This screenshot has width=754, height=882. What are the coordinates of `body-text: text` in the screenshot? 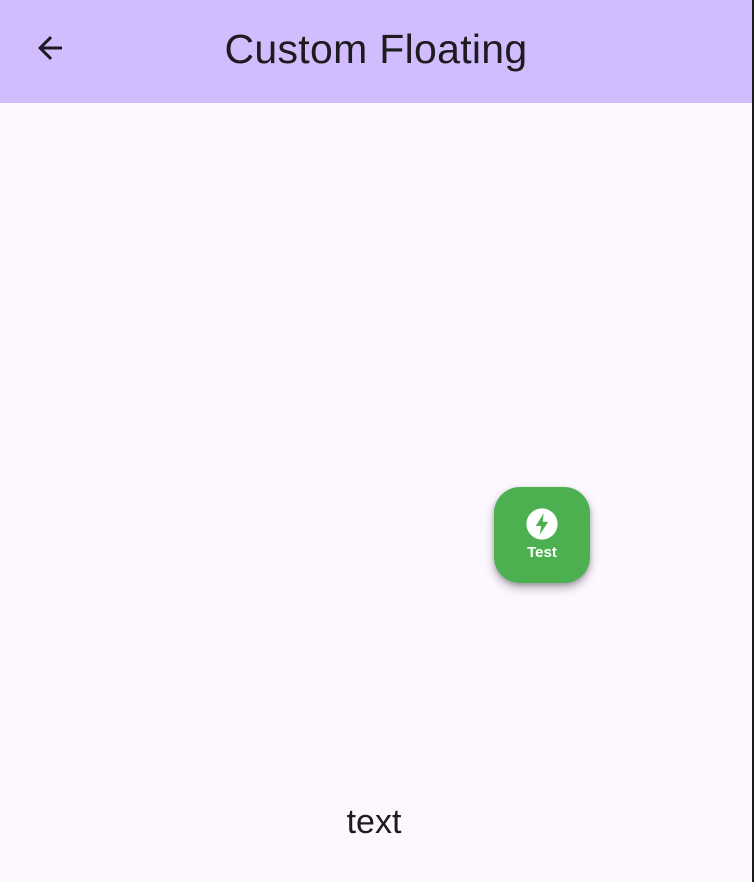 It's located at (374, 822).